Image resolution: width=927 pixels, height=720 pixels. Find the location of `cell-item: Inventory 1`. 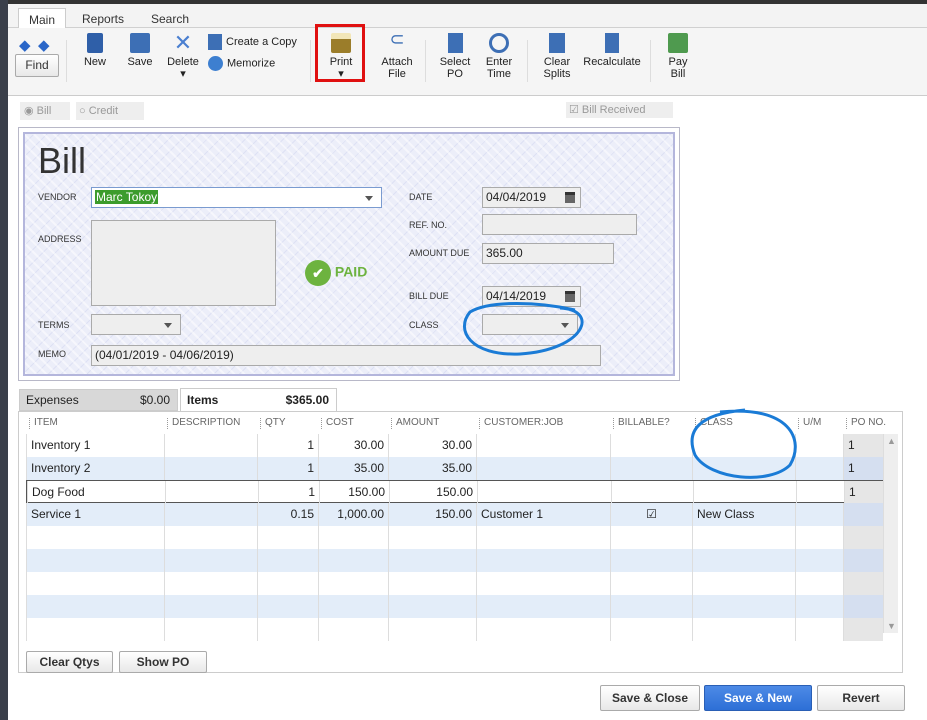

cell-item: Inventory 1 is located at coordinates (95, 445).